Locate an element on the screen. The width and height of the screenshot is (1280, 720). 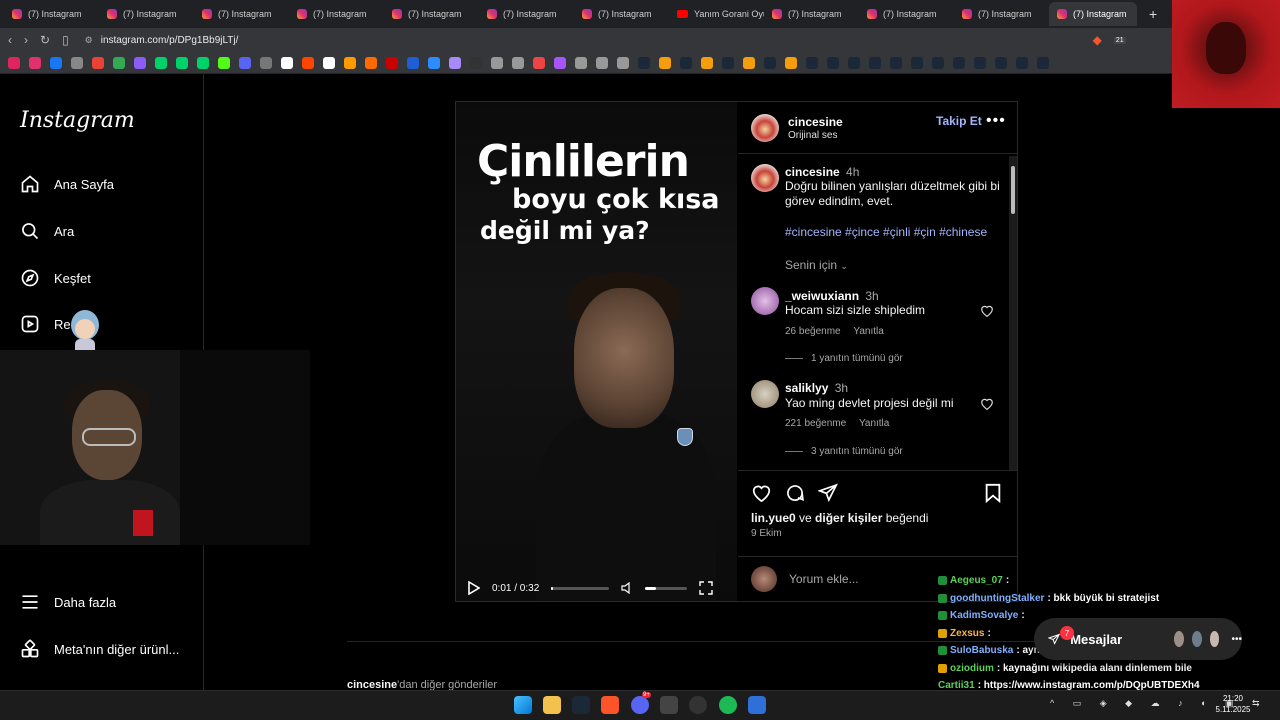
browser-tab: Yanım Gorani Oyun is located at coordinates (716, 14).